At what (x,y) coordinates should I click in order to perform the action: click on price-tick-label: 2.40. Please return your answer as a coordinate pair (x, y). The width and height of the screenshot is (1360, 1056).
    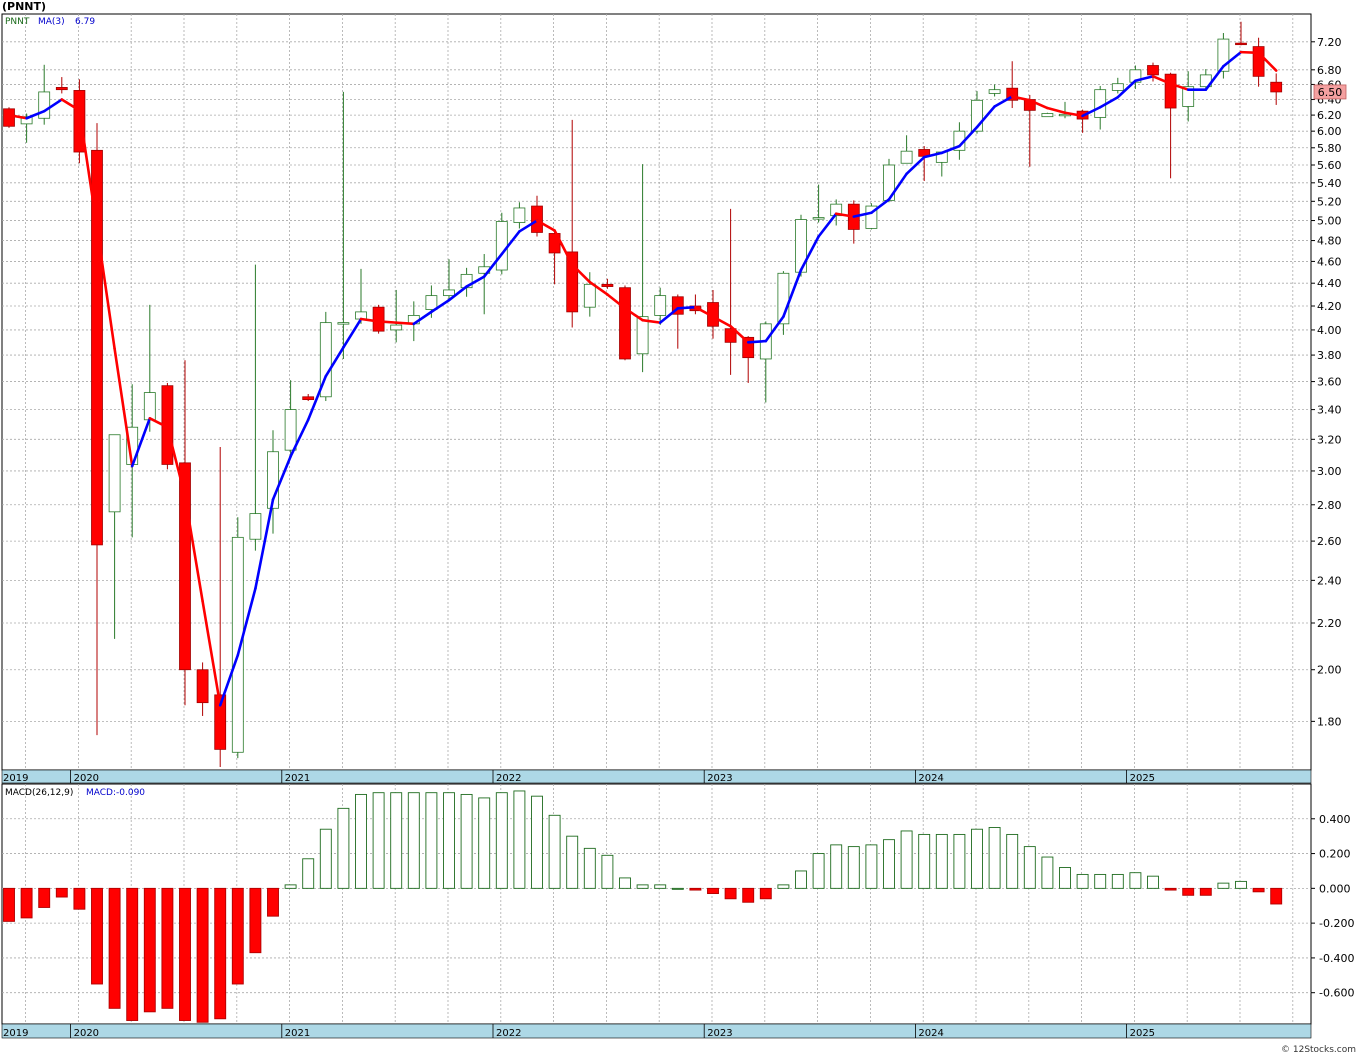
    Looking at the image, I should click on (1329, 580).